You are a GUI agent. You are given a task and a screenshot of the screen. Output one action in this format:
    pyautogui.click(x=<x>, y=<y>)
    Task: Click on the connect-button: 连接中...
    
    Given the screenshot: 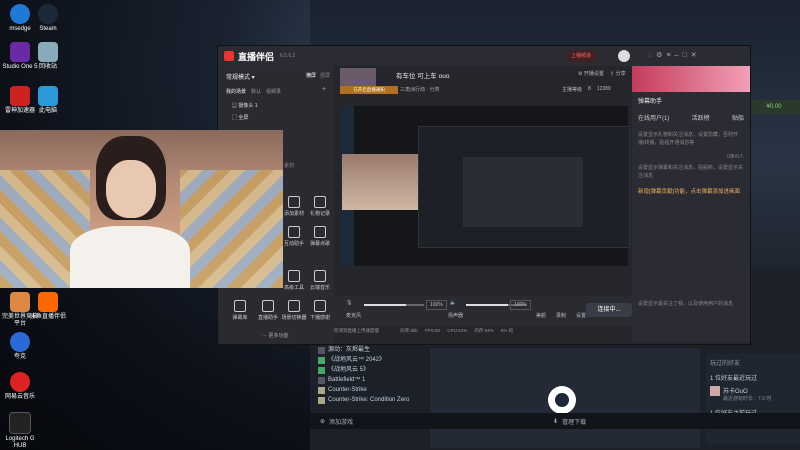 What is the action you would take?
    pyautogui.click(x=609, y=310)
    